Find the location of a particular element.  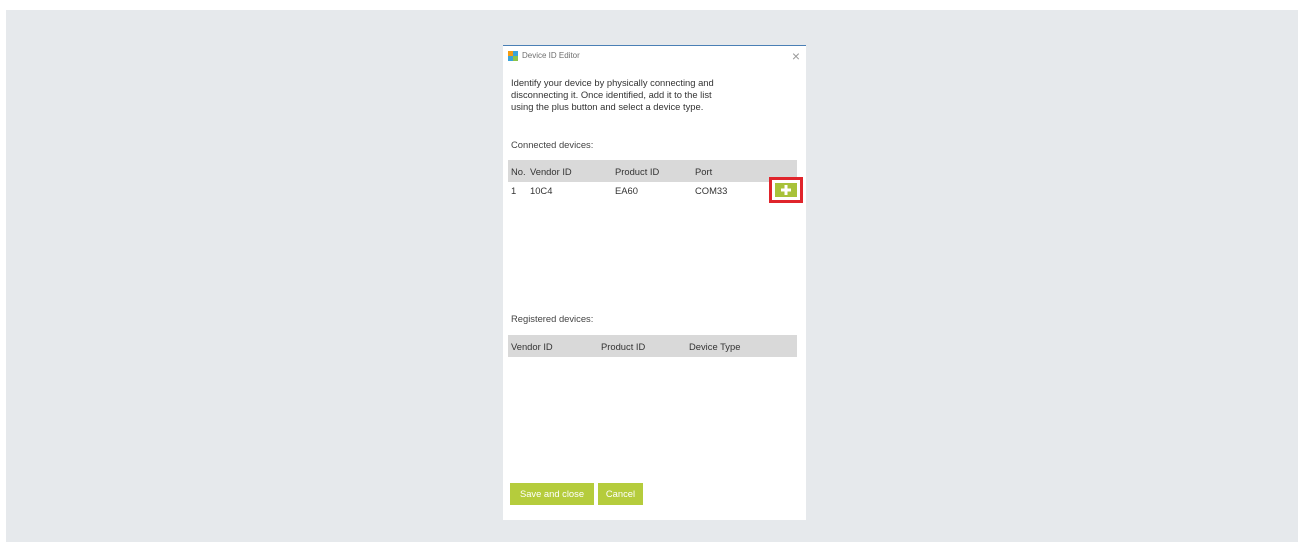

column-header-port: Port is located at coordinates (704, 171).